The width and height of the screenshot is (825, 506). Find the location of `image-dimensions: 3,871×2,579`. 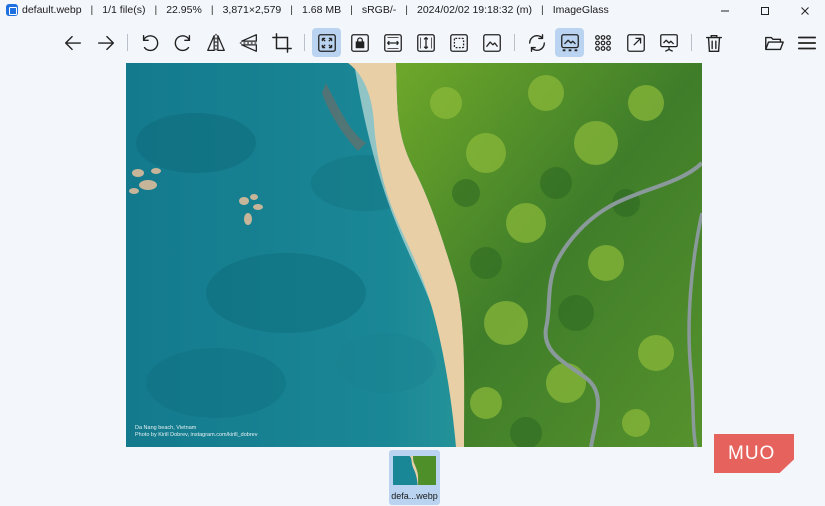

image-dimensions: 3,871×2,579 is located at coordinates (252, 10).